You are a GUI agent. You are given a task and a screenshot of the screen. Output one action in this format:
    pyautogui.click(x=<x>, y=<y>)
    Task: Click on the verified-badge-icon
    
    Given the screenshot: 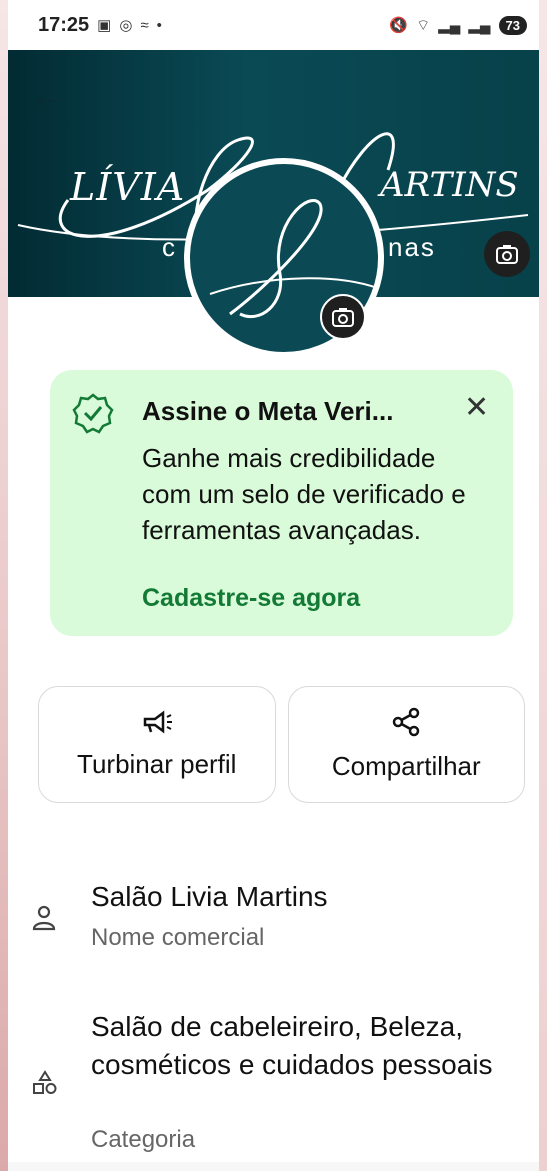 What is the action you would take?
    pyautogui.click(x=93, y=415)
    